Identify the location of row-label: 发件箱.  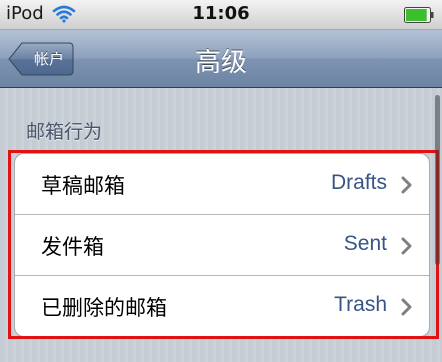
(72, 247).